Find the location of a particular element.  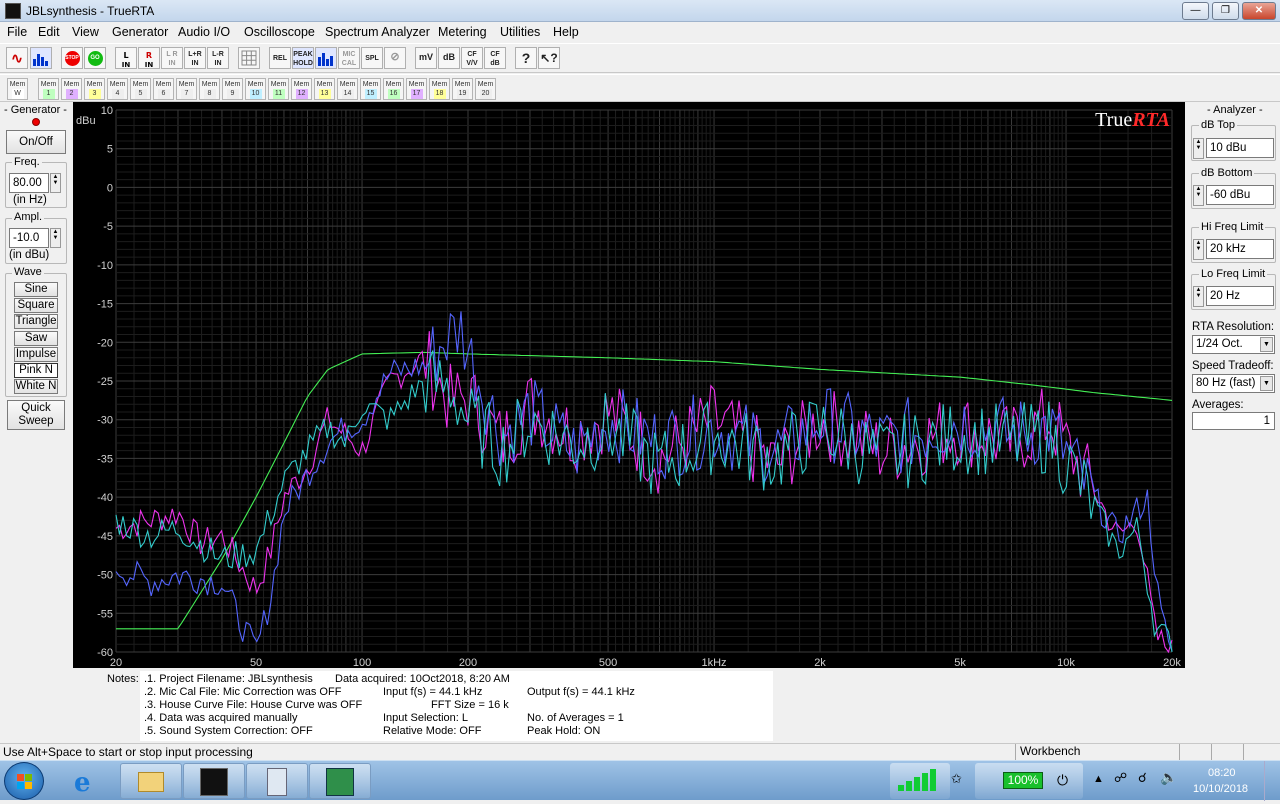

freq-spinner: ▲ ▼ is located at coordinates (55, 183).